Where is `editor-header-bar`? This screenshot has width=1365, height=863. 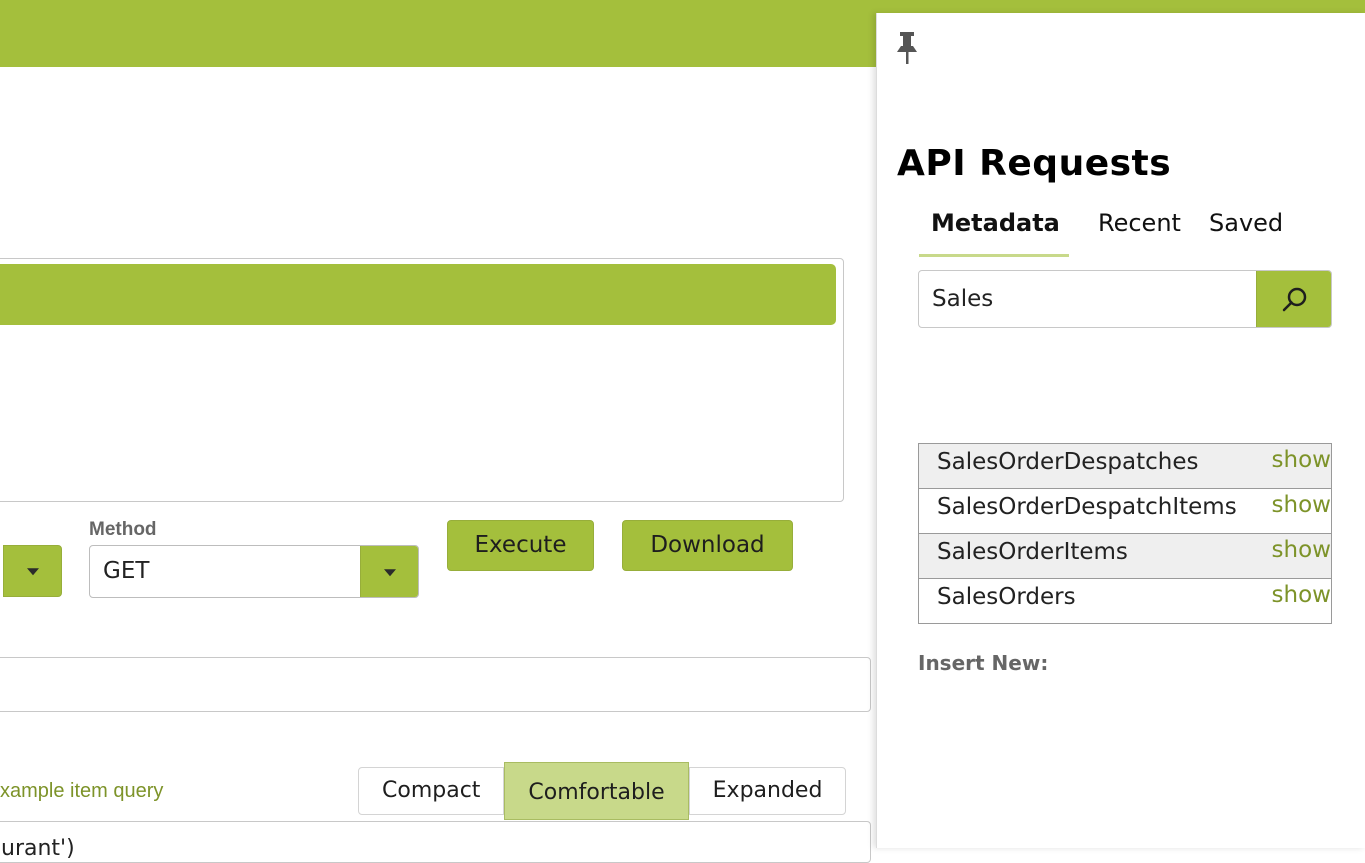 editor-header-bar is located at coordinates (418, 294).